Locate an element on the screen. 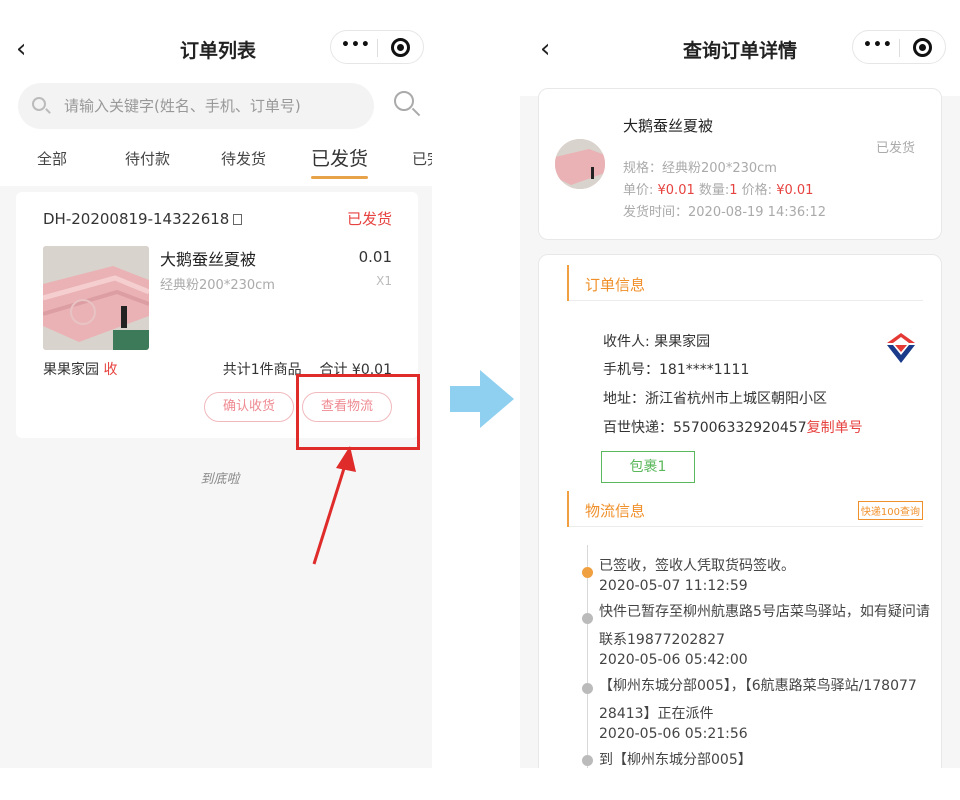  product-quantity: X1 is located at coordinates (384, 281).